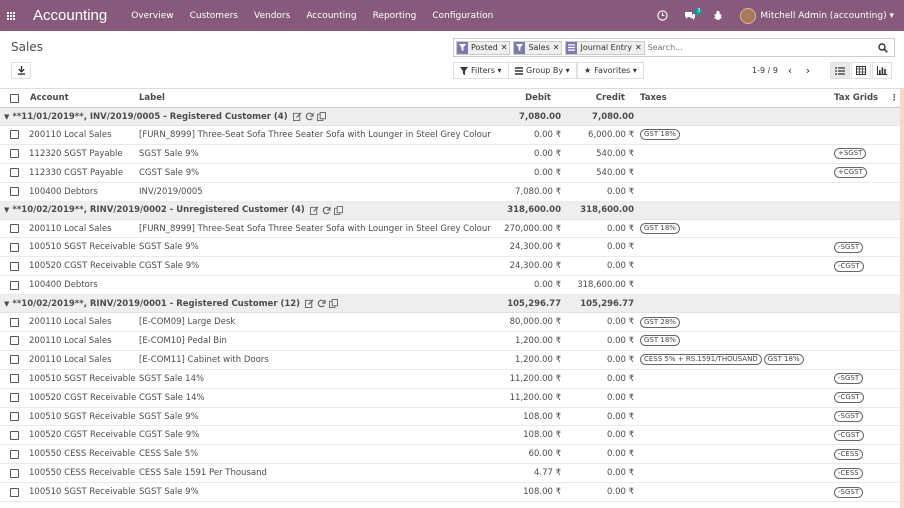 The image size is (904, 508). I want to click on pager-value: 1-9 / 9, so click(765, 70).